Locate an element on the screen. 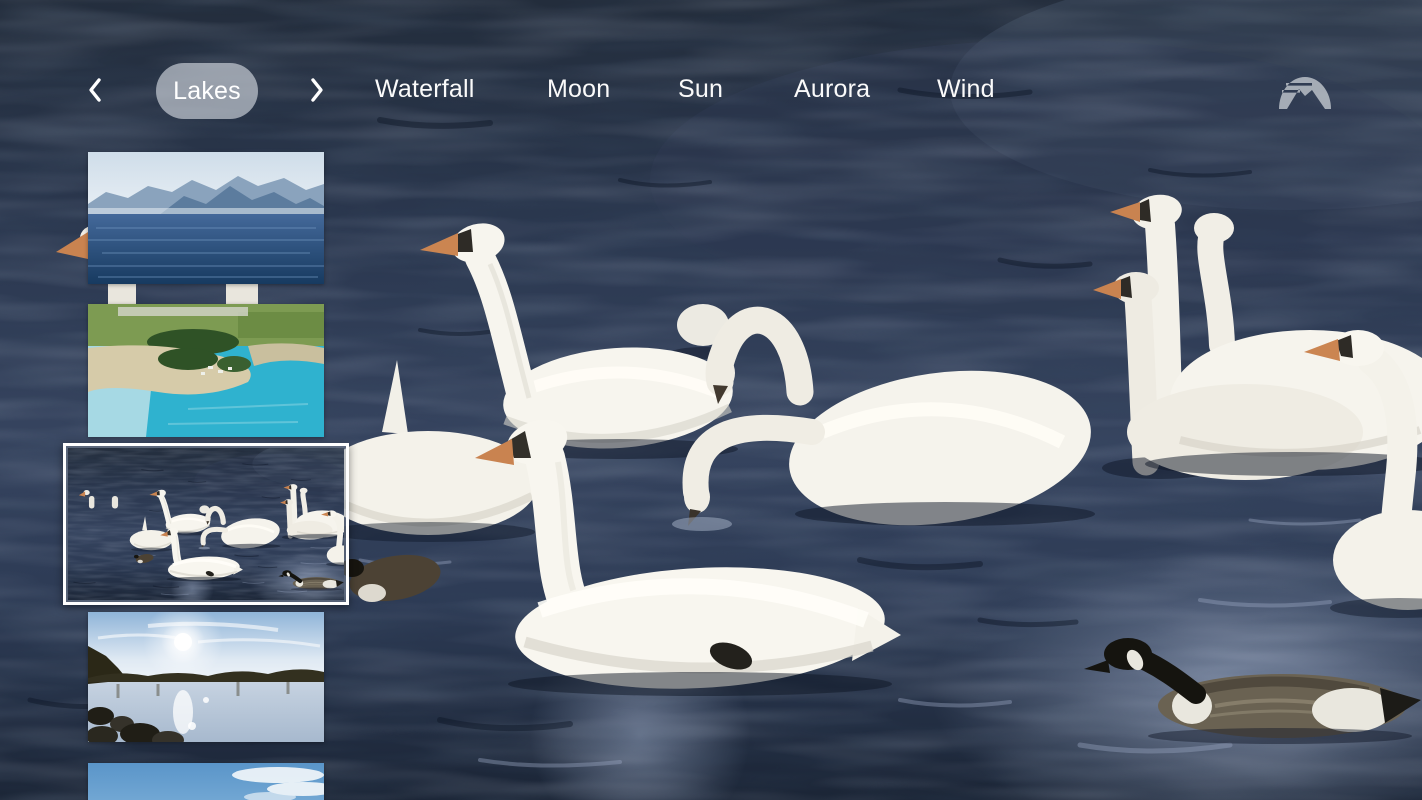  app-logo is located at coordinates (1305, 90).